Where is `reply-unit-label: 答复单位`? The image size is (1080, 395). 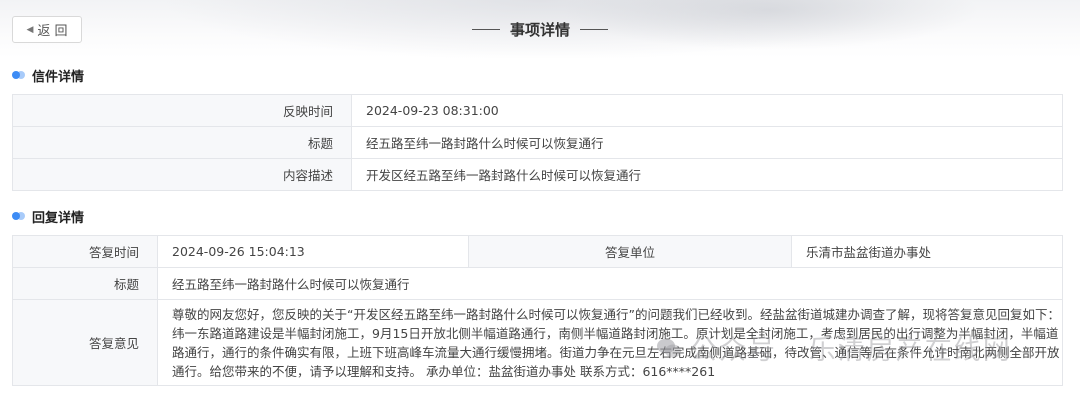 reply-unit-label: 答复单位 is located at coordinates (630, 251).